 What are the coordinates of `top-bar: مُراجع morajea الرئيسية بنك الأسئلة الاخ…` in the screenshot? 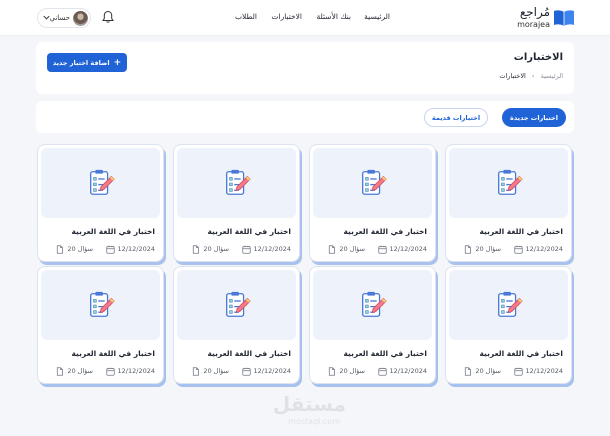 It's located at (305, 18).